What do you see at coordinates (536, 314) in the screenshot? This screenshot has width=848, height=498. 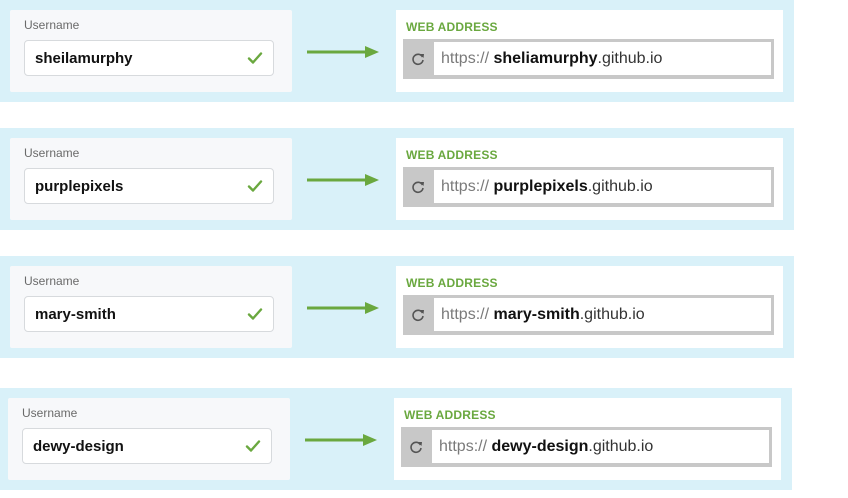 I see `url-site-name: mary-smith` at bounding box center [536, 314].